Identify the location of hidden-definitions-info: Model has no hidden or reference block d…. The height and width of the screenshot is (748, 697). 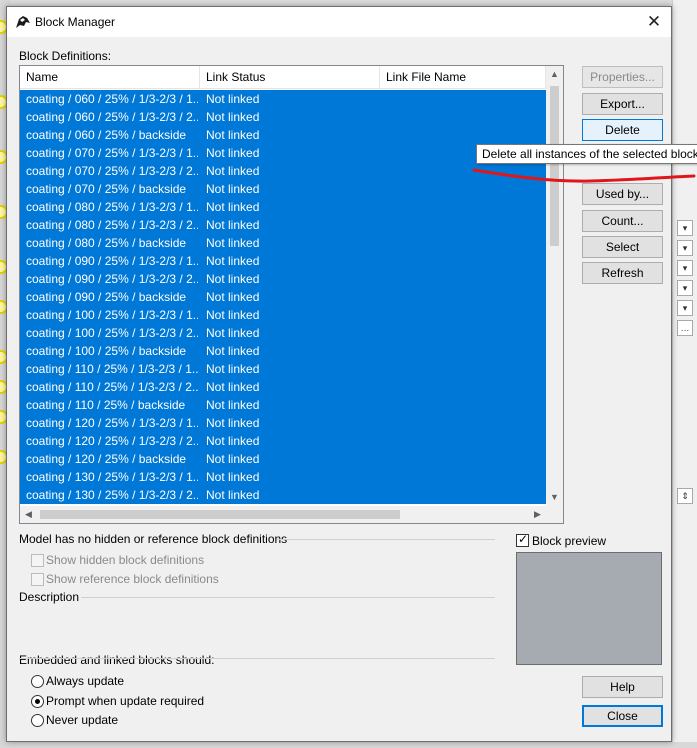
(153, 539).